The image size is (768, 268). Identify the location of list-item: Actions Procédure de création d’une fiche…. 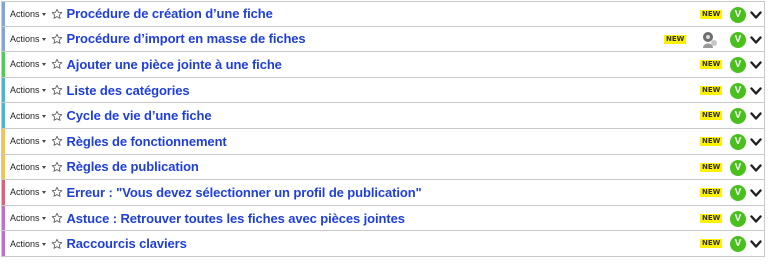
(383, 14).